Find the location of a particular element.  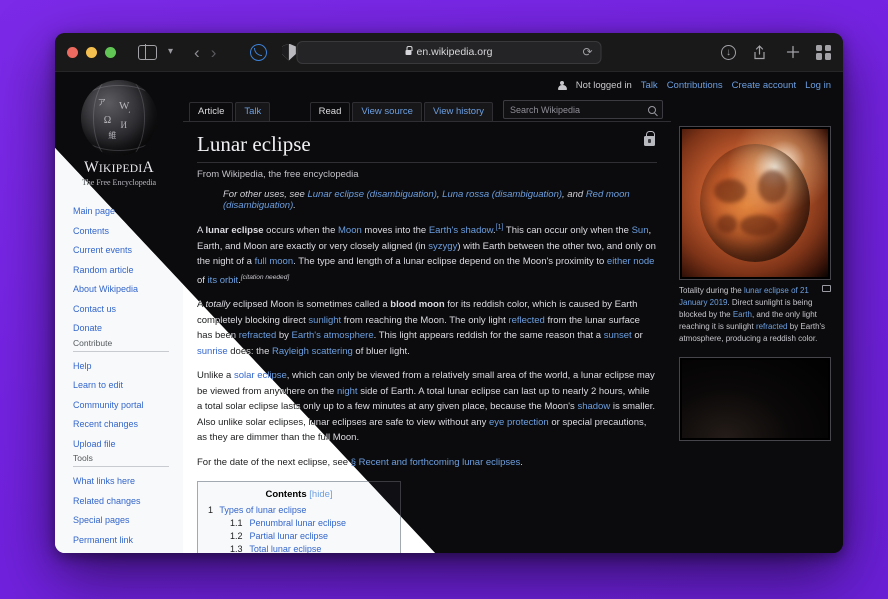

text-run: Totality during the is located at coordinates (711, 290).